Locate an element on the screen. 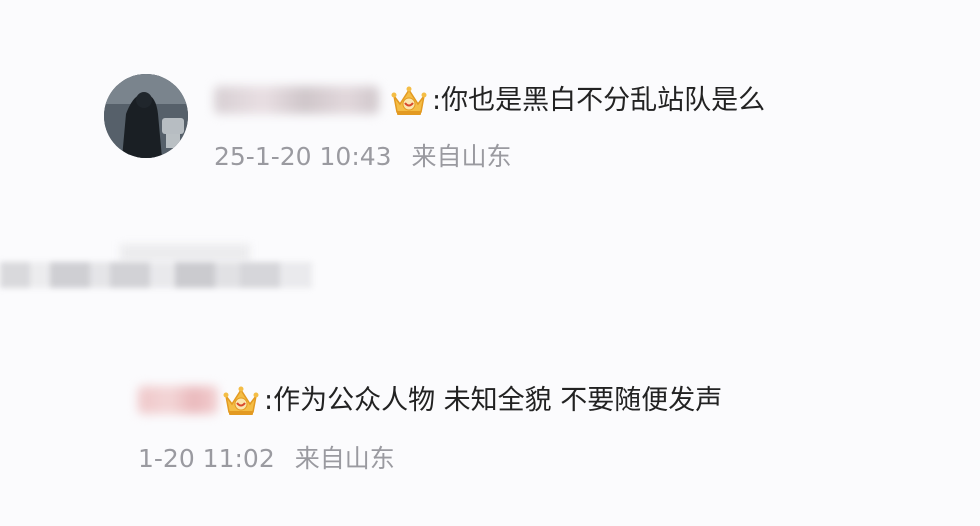 This screenshot has height=526, width=980. redacted-text-strip is located at coordinates (156, 275).